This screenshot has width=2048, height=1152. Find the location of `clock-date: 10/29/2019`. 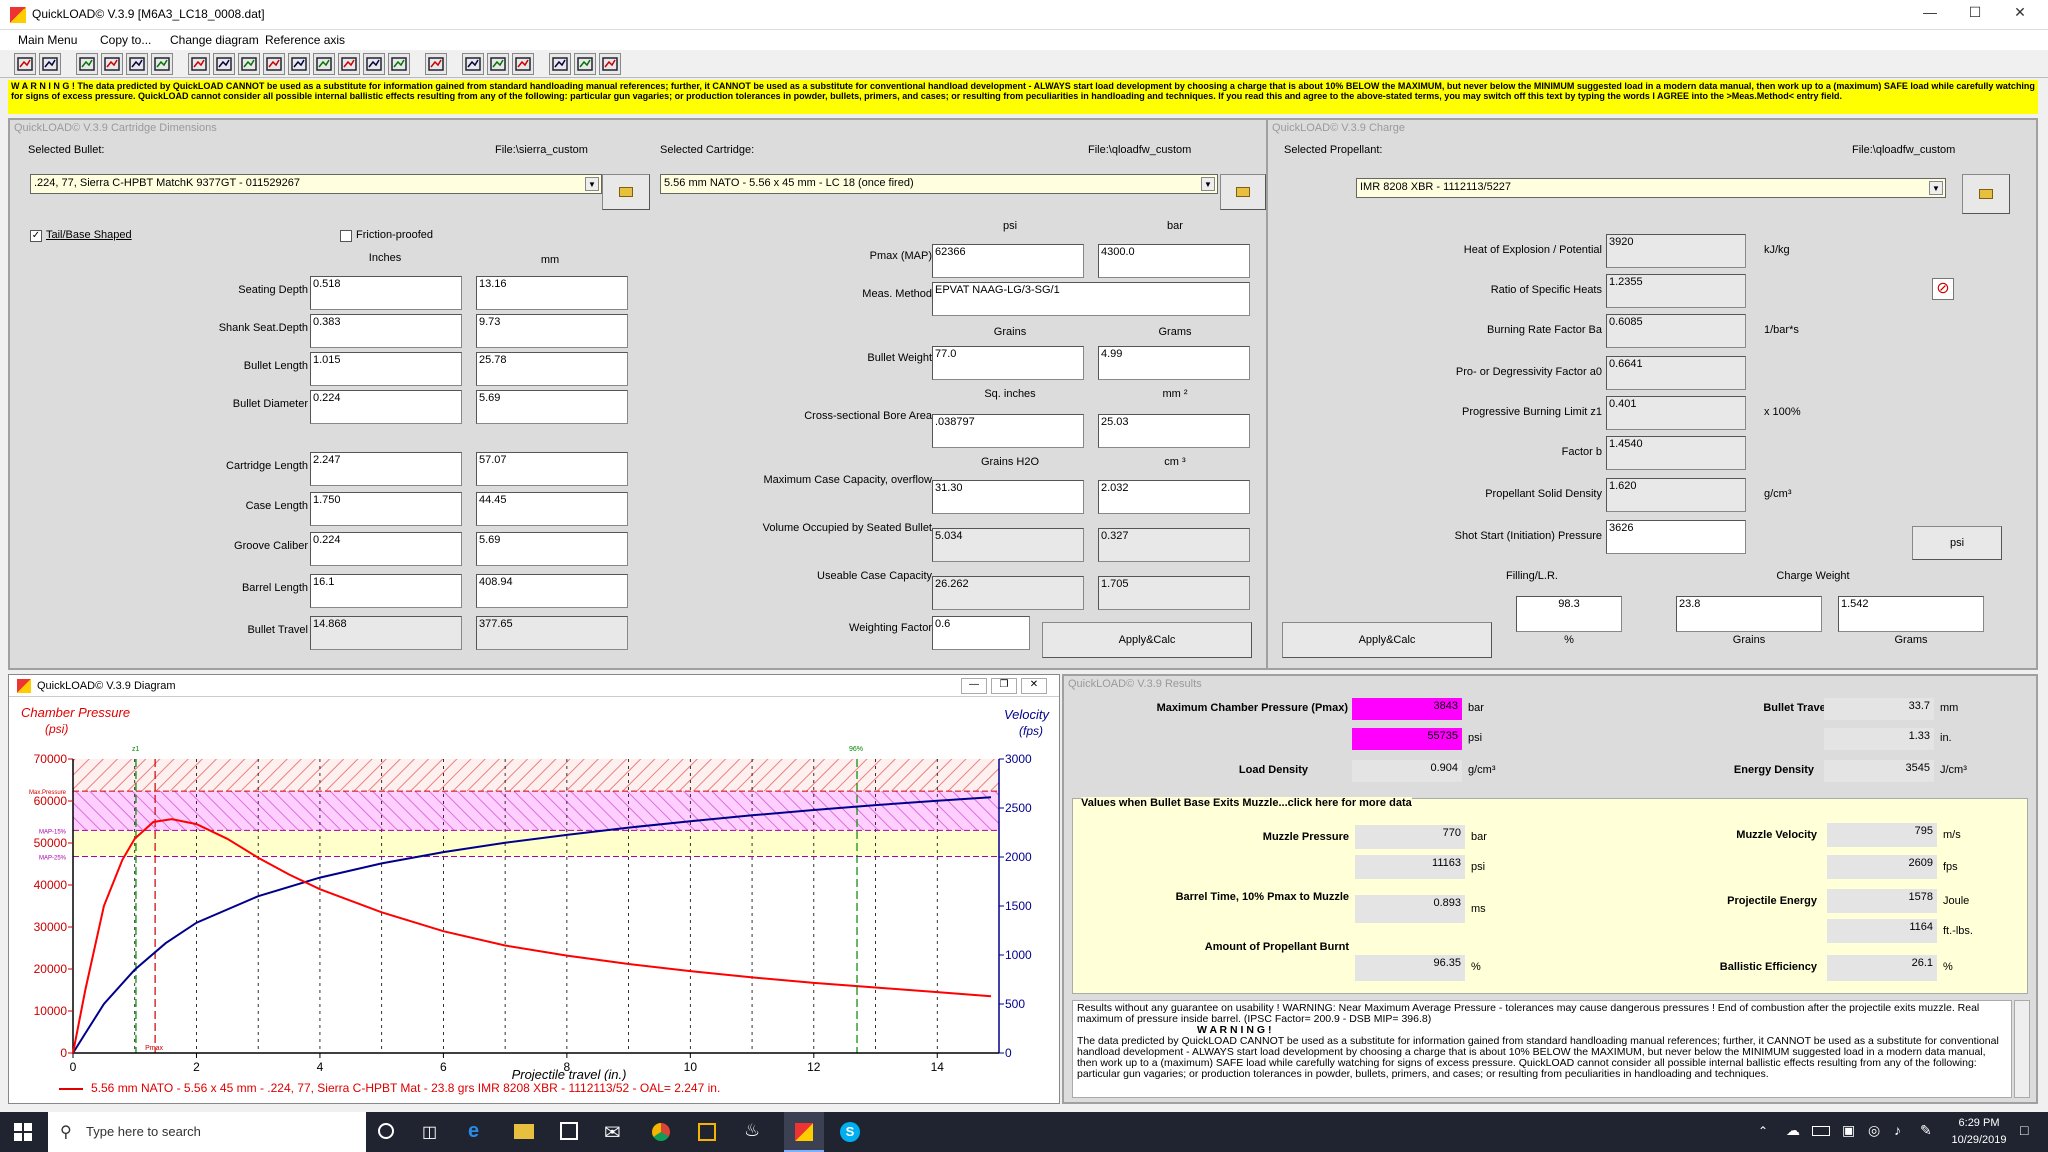

clock-date: 10/29/2019 is located at coordinates (1979, 1140).